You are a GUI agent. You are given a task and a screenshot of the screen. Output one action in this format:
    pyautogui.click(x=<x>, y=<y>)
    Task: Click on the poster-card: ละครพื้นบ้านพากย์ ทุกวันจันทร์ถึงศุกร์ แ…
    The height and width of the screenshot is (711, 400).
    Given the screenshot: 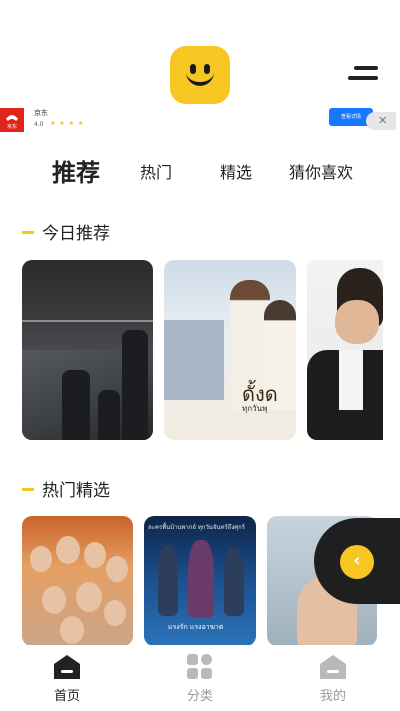 What is the action you would take?
    pyautogui.click(x=200, y=581)
    